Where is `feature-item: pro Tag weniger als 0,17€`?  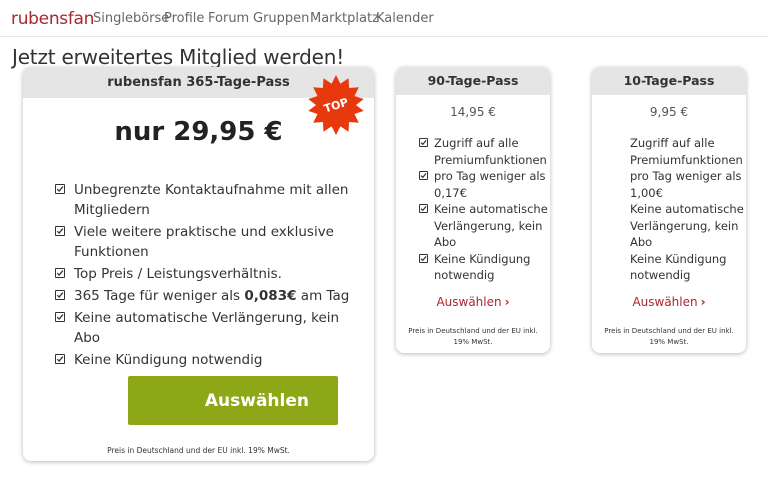
feature-item: pro Tag weniger als 0,17€ is located at coordinates (484, 184).